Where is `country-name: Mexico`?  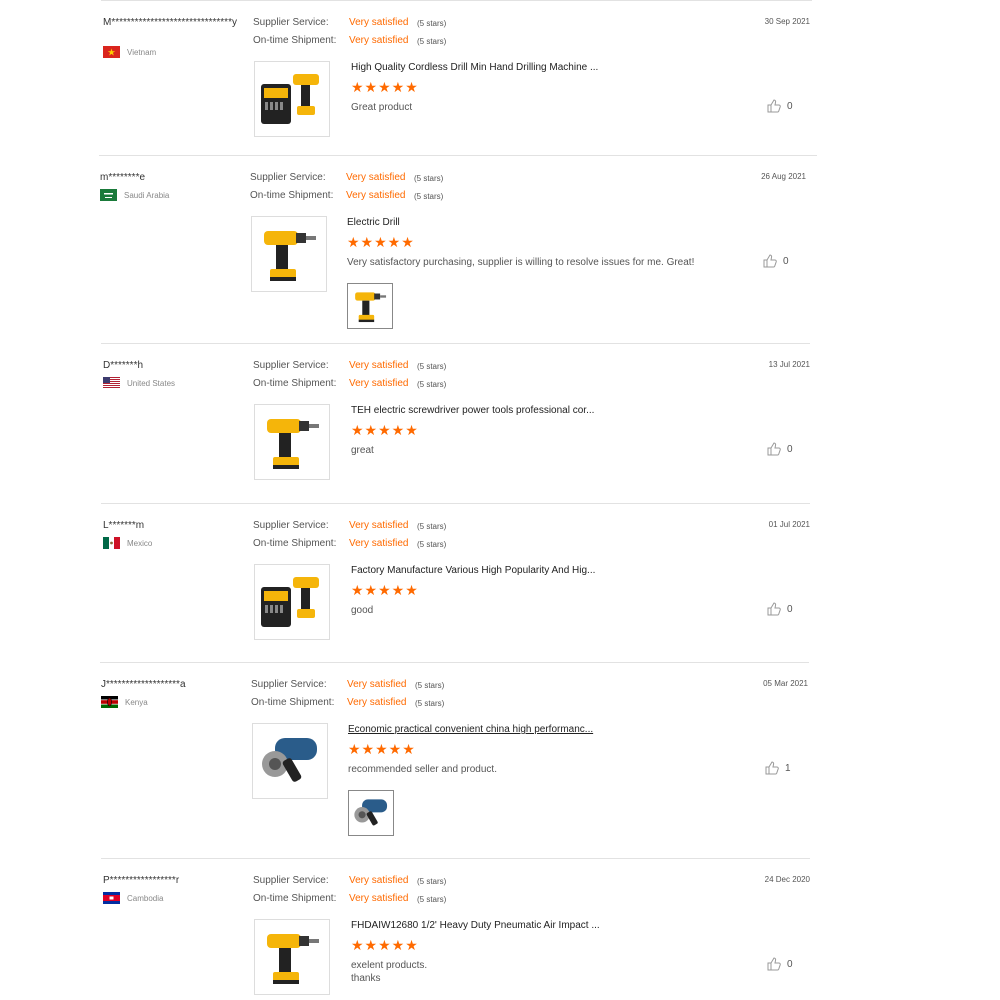 country-name: Mexico is located at coordinates (140, 543).